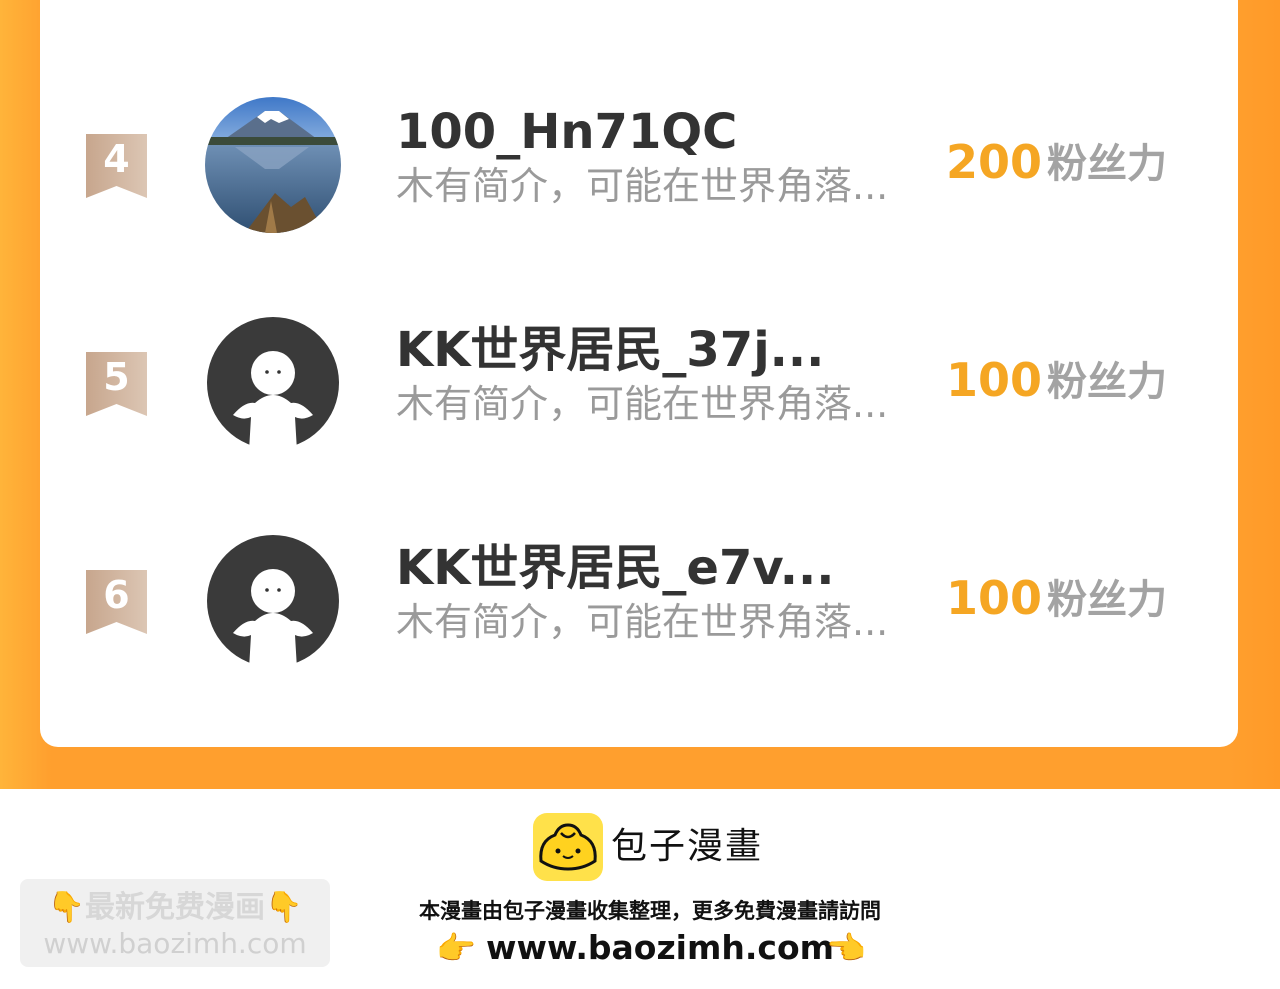  I want to click on rank-number: 5, so click(116, 377).